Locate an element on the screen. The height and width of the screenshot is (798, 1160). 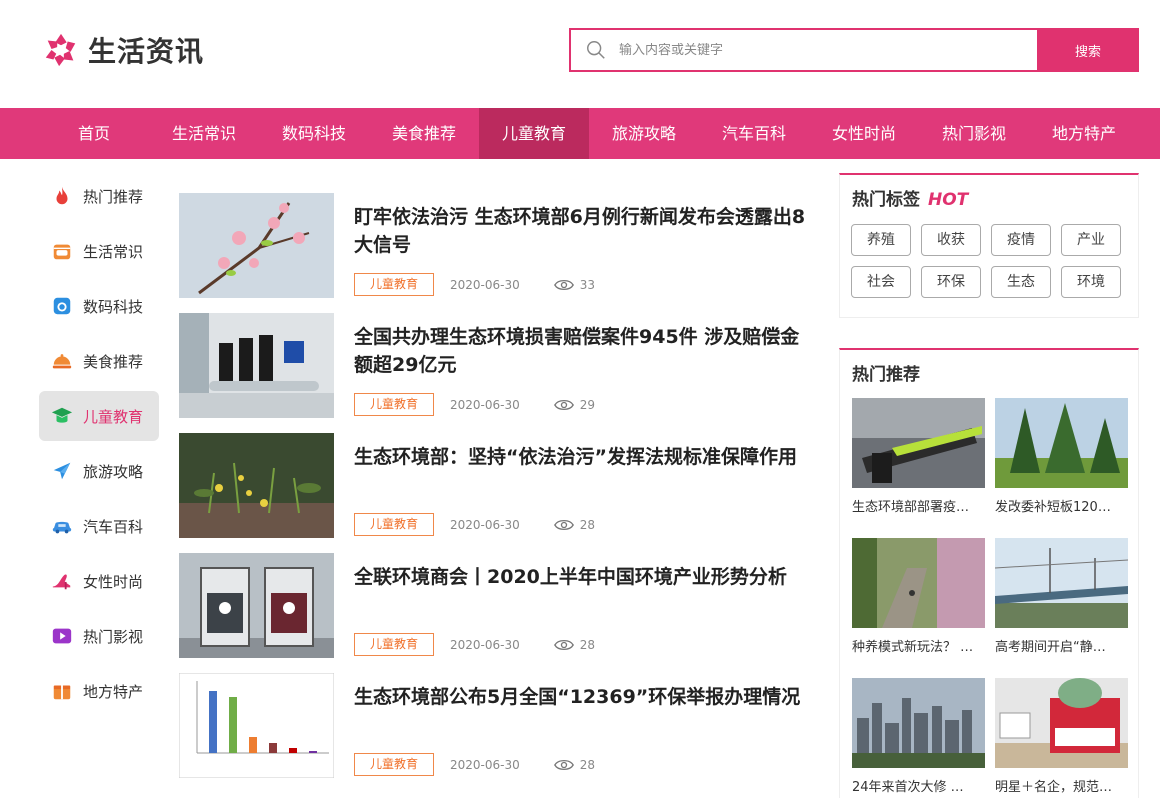
hot-tag: 环境 is located at coordinates (1091, 282).